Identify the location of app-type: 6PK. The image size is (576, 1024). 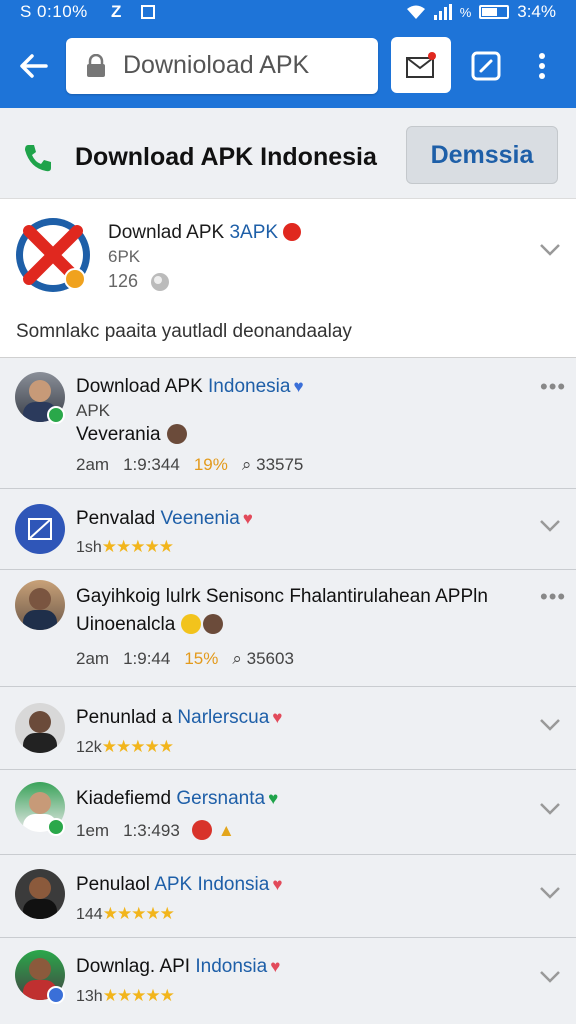
(124, 256).